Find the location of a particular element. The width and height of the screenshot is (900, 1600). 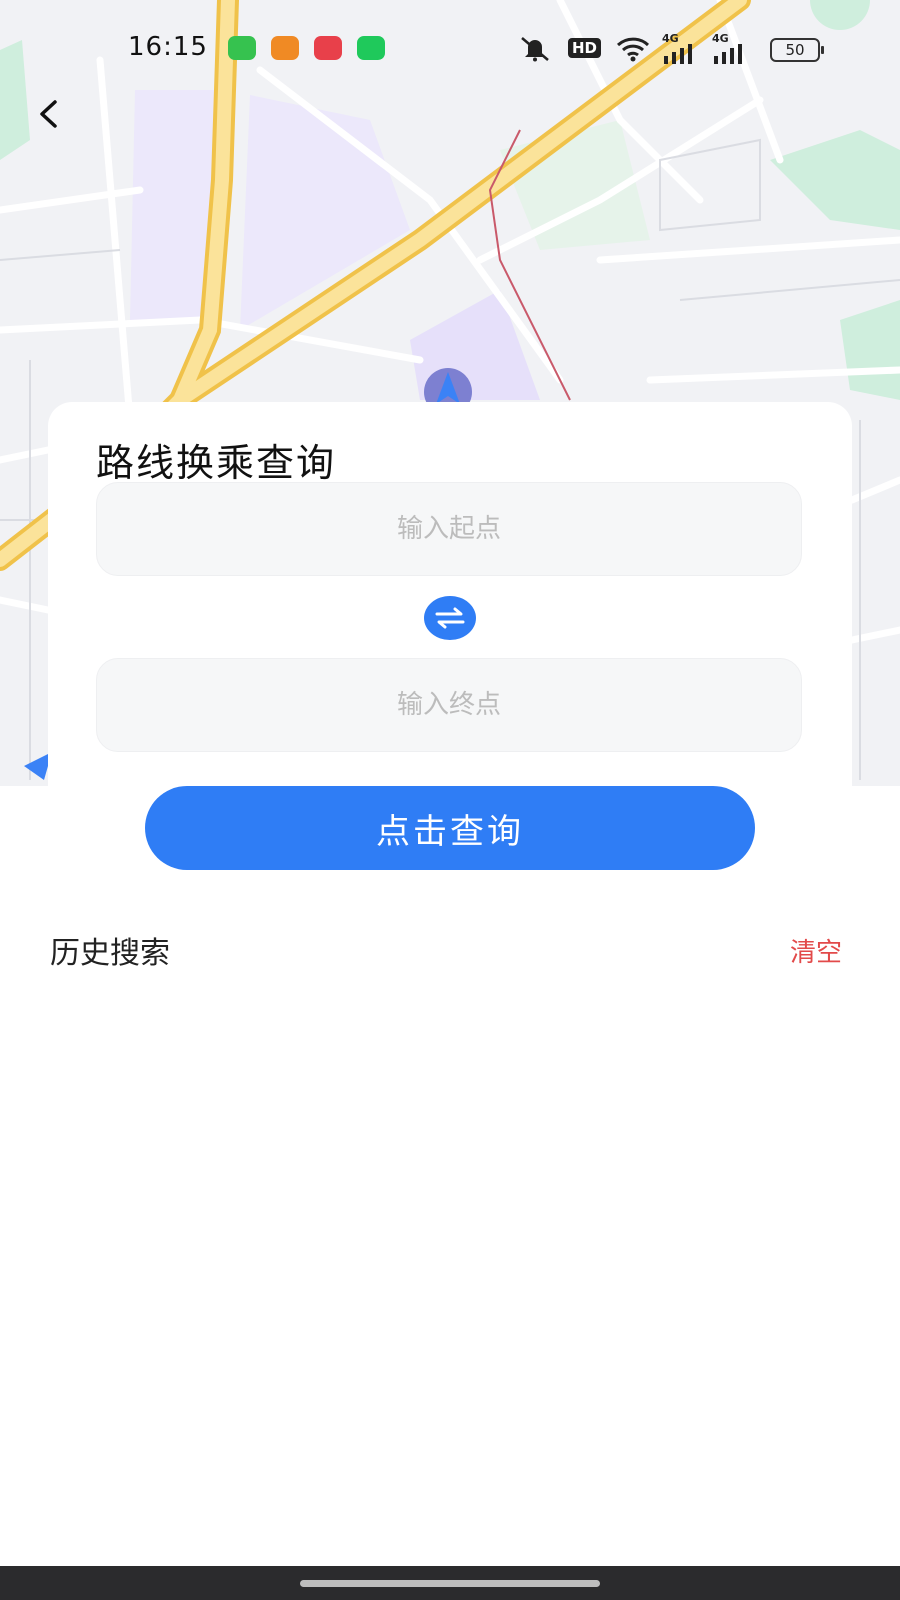

message-app-icon is located at coordinates (242, 48).